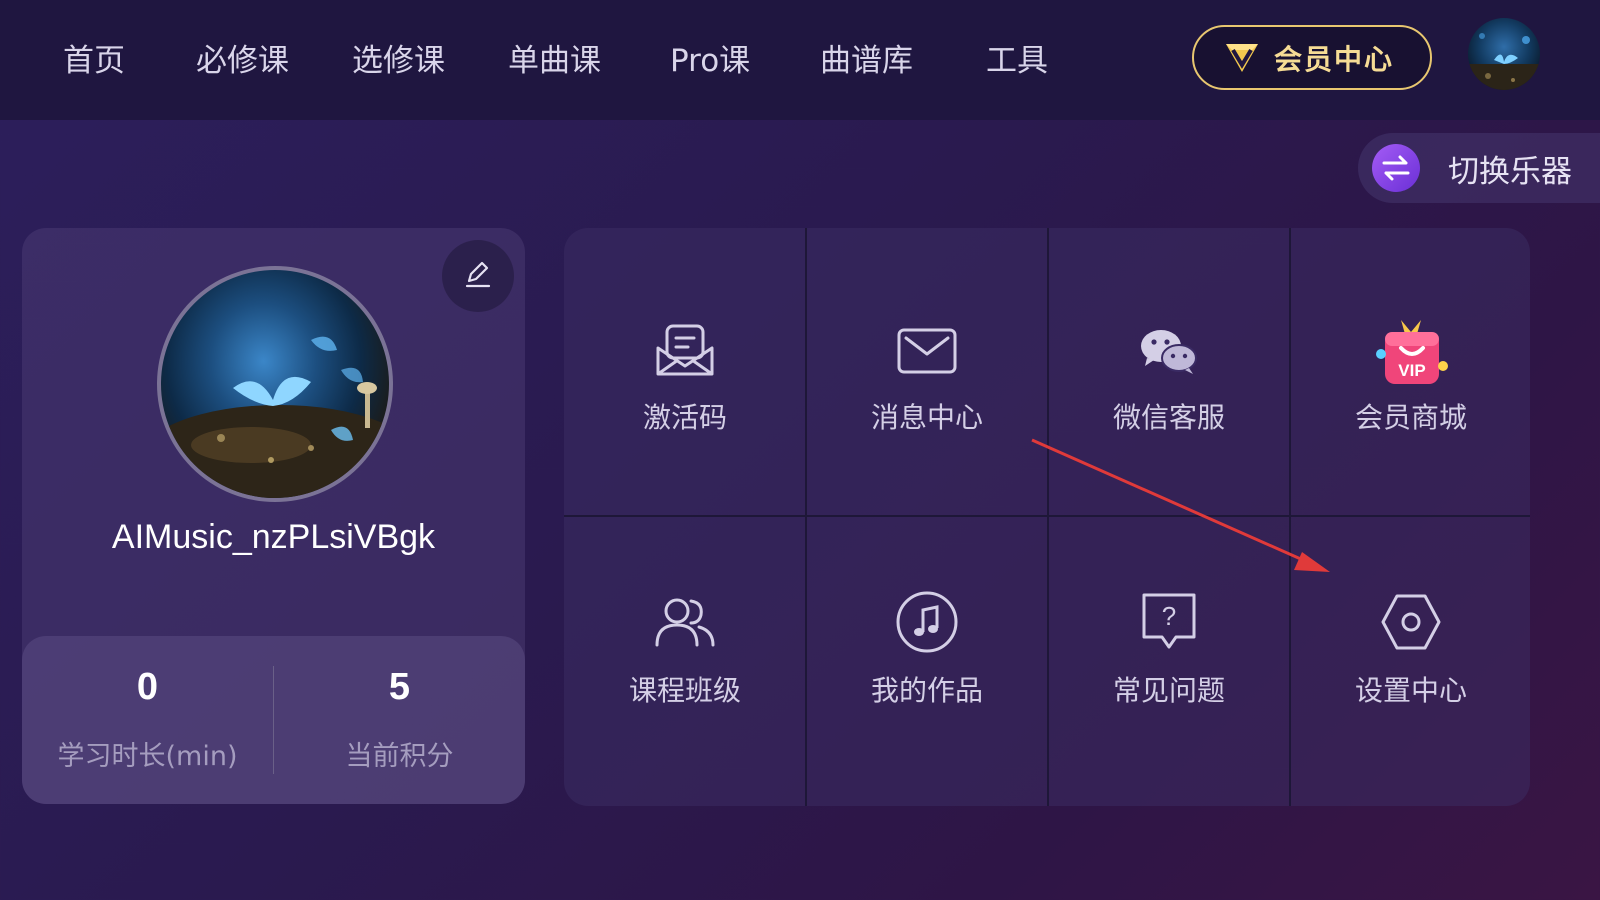  What do you see at coordinates (147, 756) in the screenshot?
I see `stat-study-time-label: 学习时长(min)` at bounding box center [147, 756].